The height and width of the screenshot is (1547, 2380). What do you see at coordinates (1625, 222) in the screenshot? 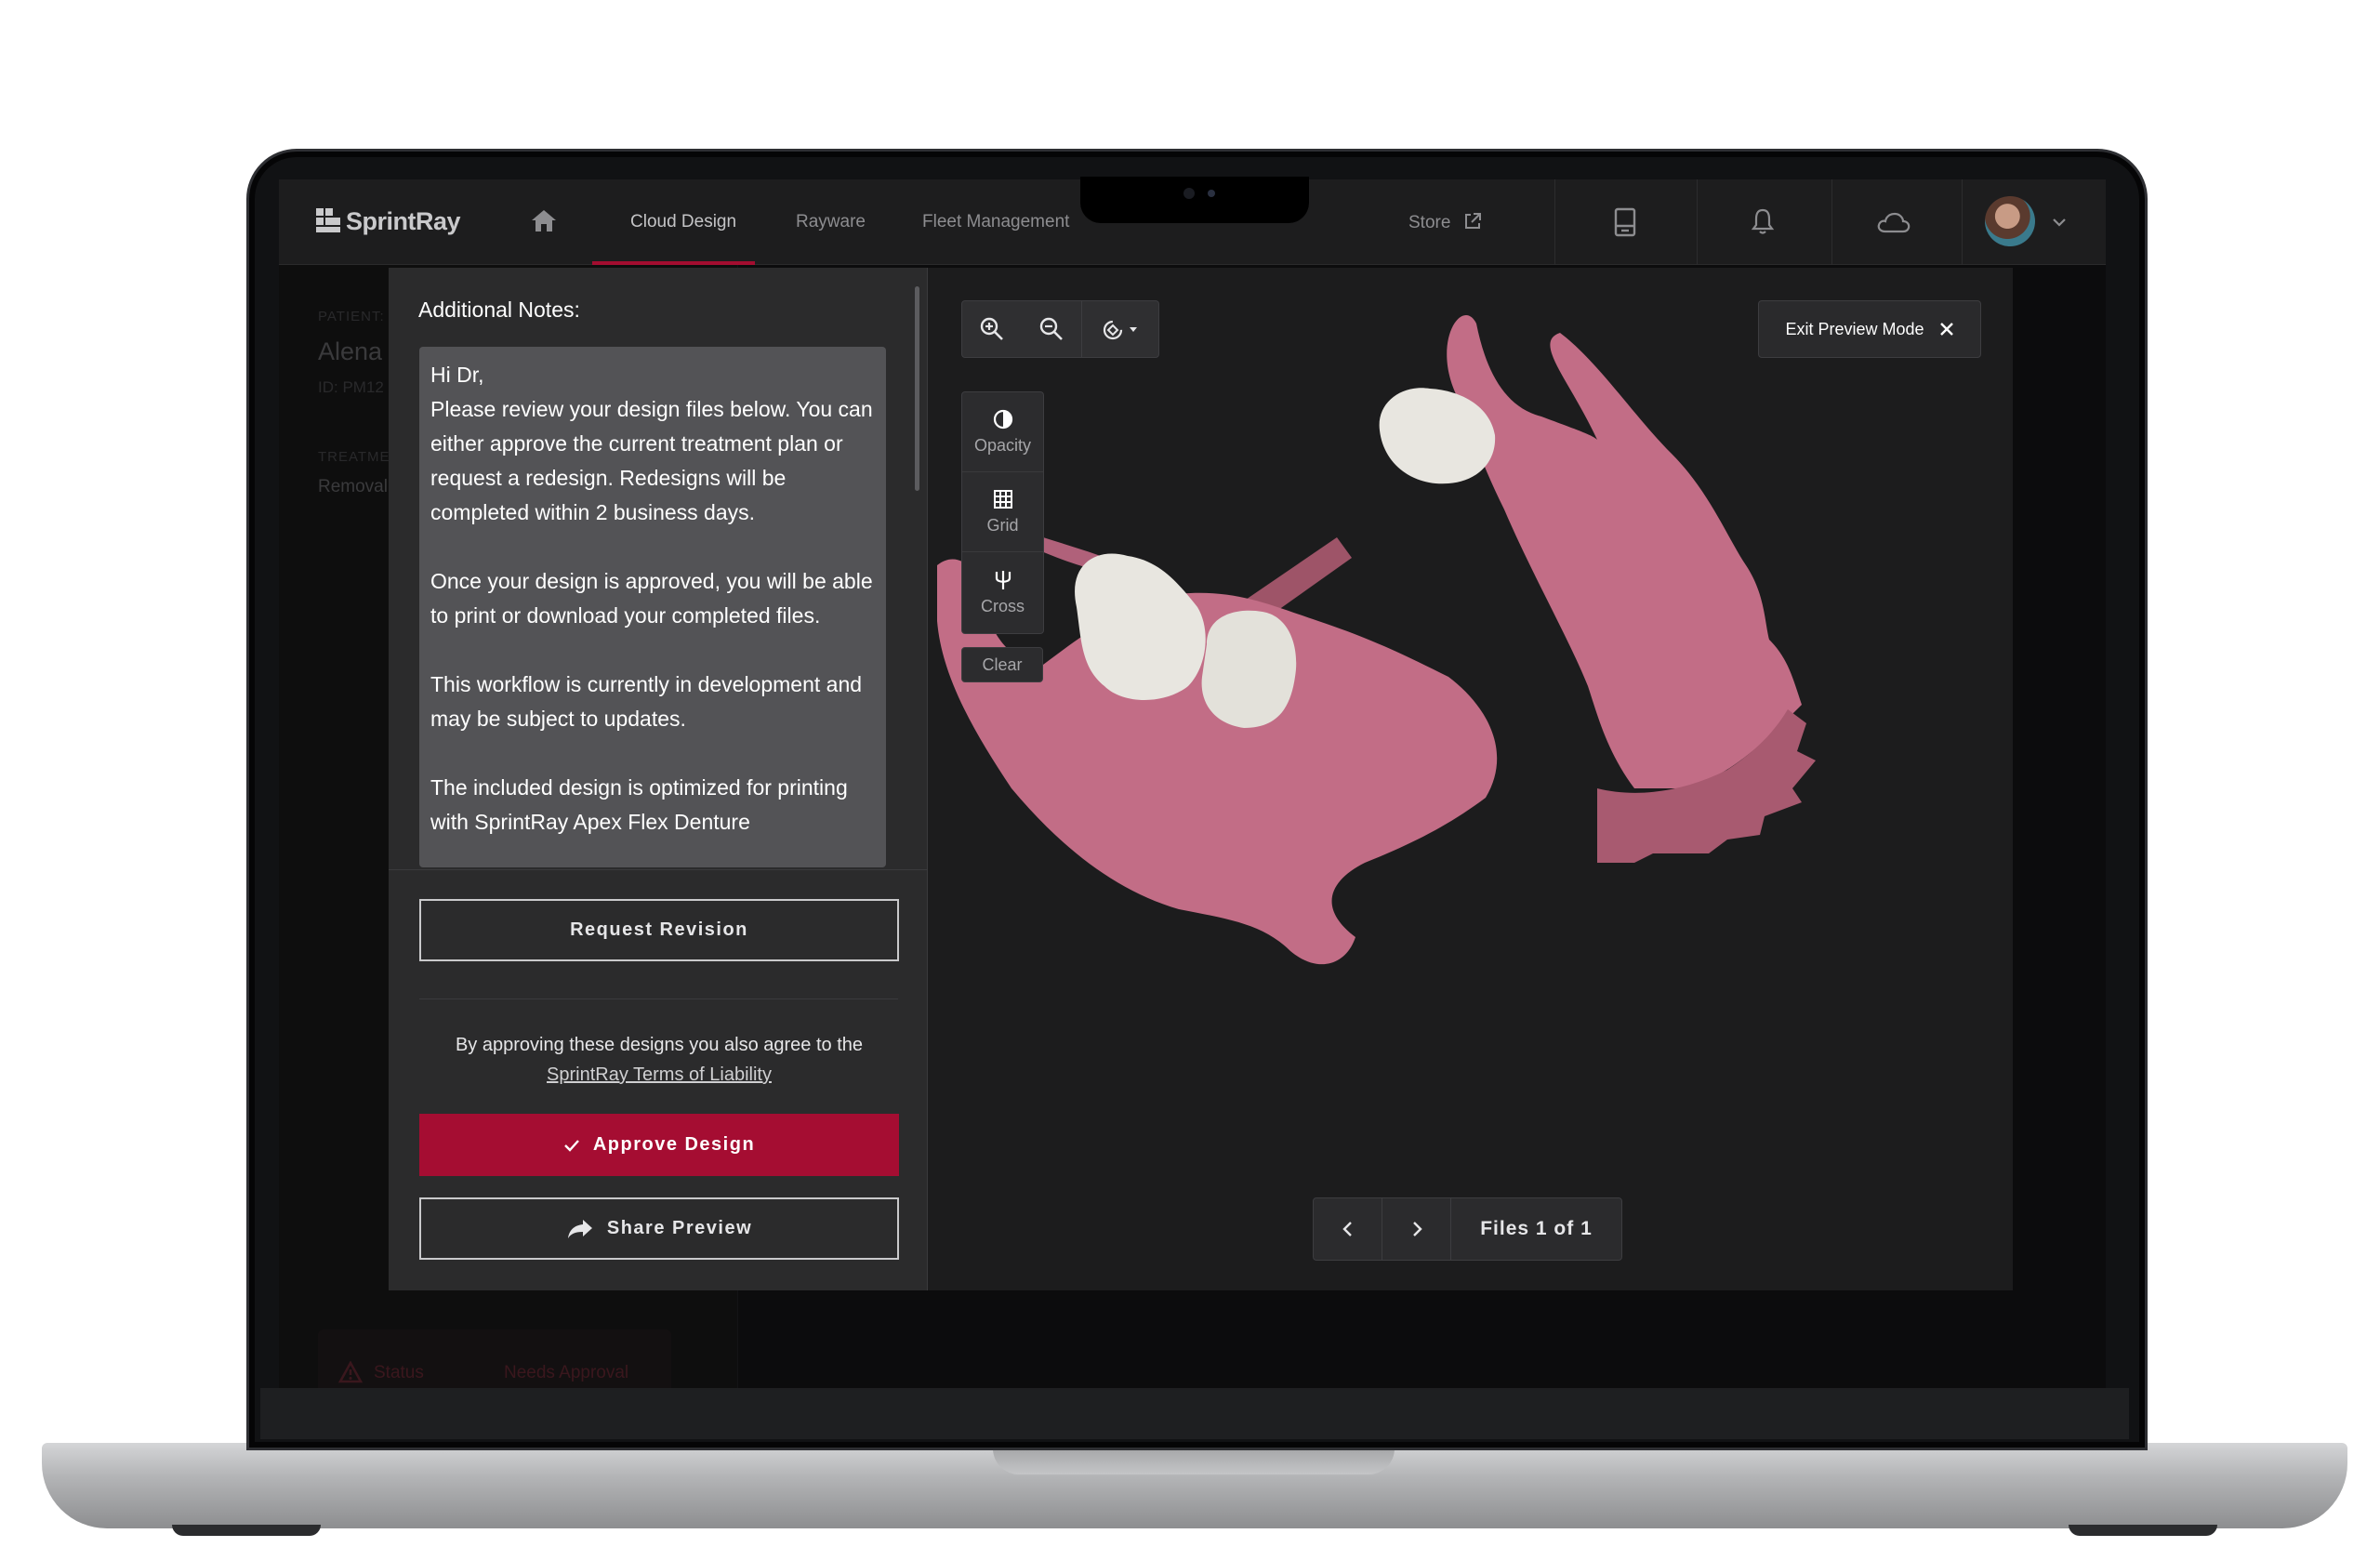
I see `printer-icon` at bounding box center [1625, 222].